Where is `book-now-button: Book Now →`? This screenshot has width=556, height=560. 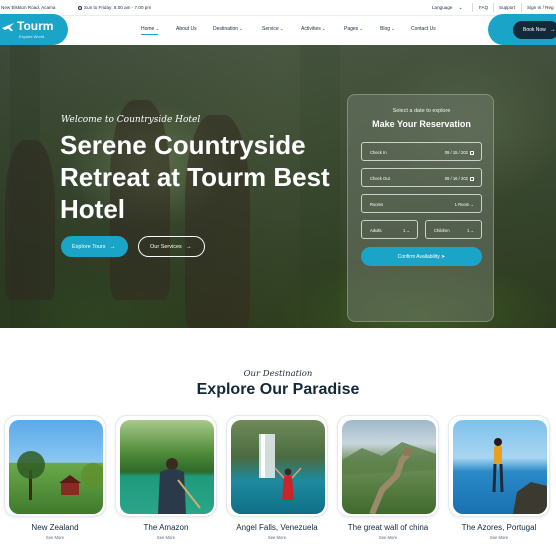
book-now-button: Book Now → is located at coordinates (534, 30).